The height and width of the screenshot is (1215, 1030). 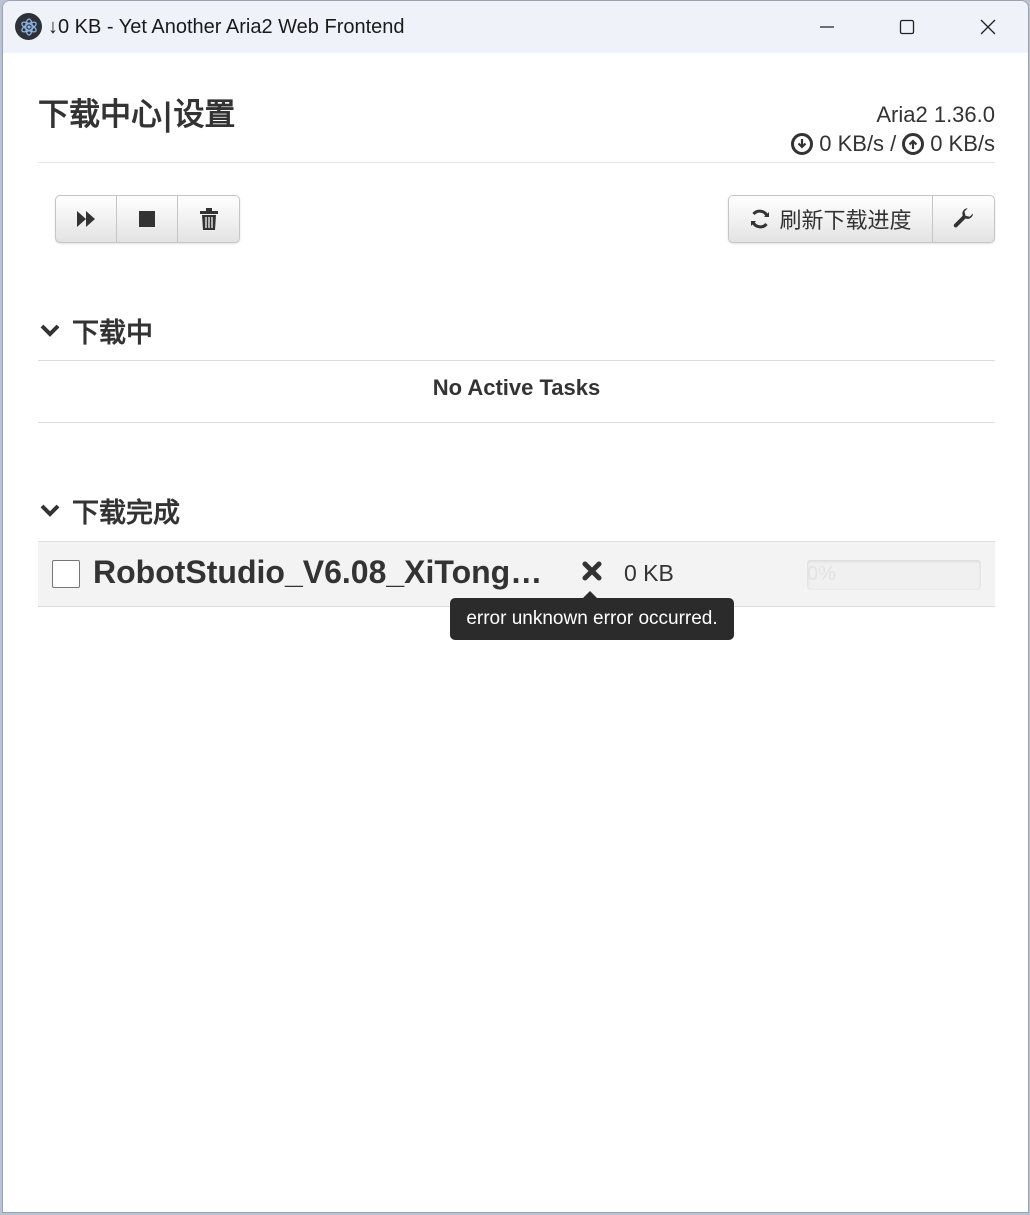 What do you see at coordinates (66, 574) in the screenshot?
I see `task-checkbox` at bounding box center [66, 574].